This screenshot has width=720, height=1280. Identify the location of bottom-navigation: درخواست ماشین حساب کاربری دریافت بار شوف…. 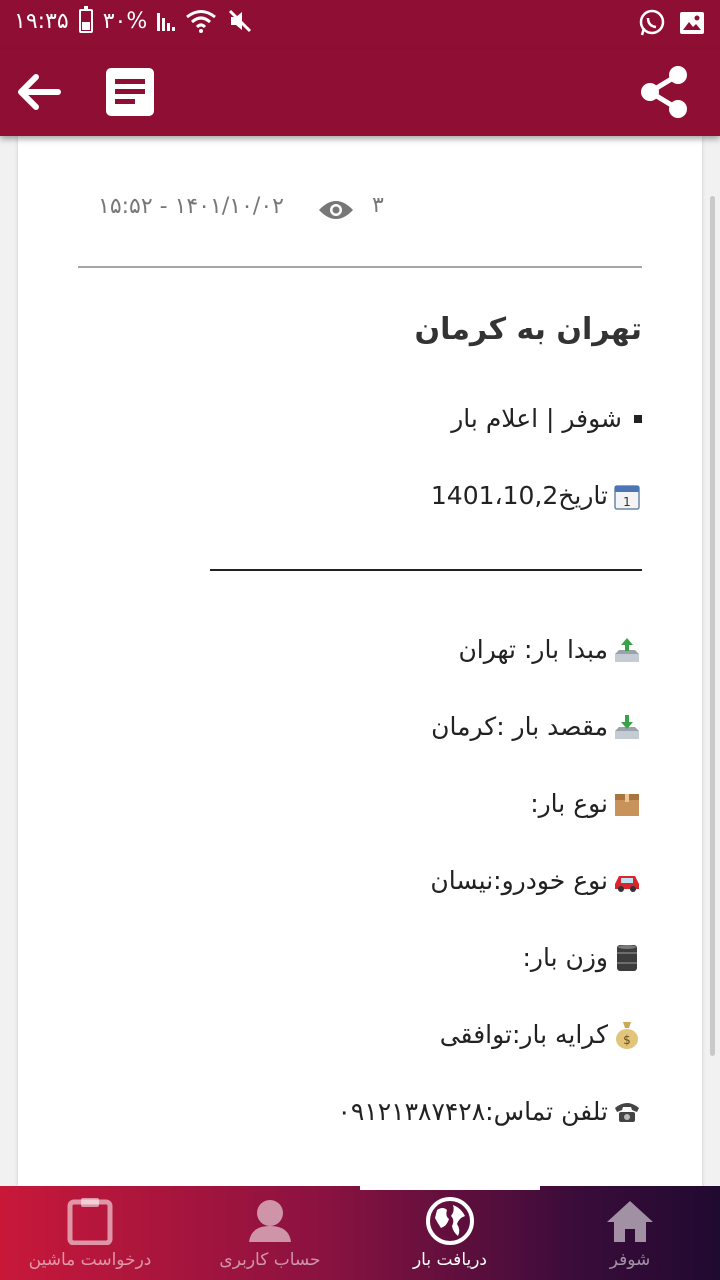
(360, 1233).